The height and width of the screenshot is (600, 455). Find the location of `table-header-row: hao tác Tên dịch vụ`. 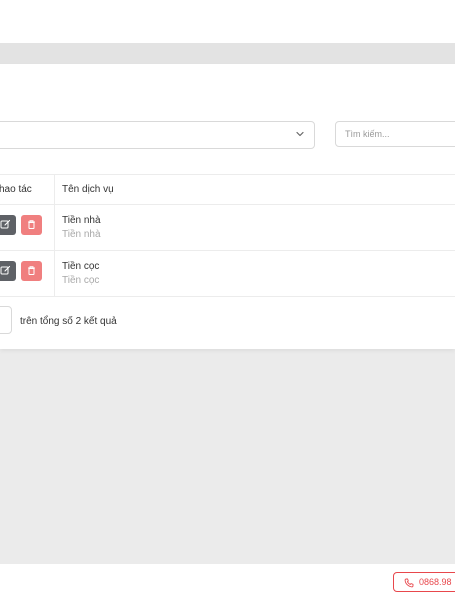

table-header-row: hao tác Tên dịch vụ is located at coordinates (227, 189).